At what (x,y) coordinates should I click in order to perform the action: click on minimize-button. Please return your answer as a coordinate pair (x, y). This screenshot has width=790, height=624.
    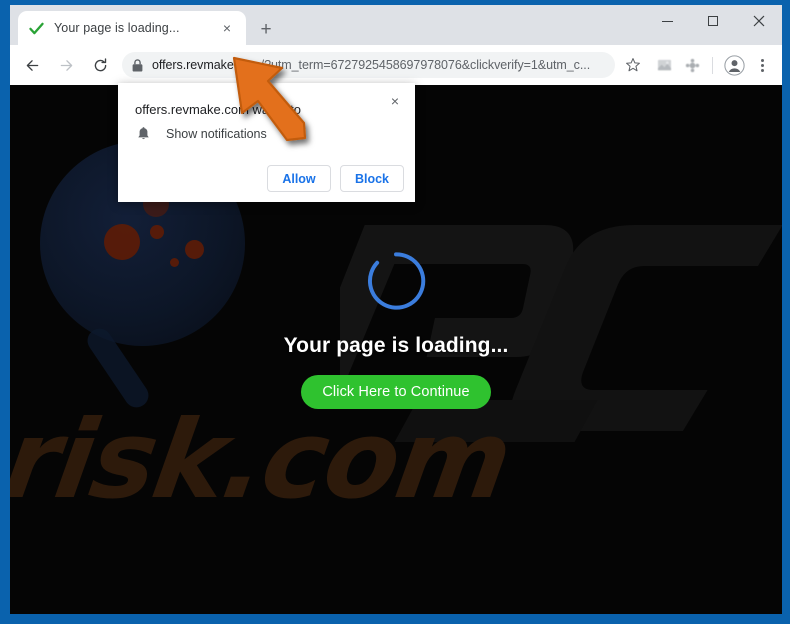
    Looking at the image, I should click on (667, 21).